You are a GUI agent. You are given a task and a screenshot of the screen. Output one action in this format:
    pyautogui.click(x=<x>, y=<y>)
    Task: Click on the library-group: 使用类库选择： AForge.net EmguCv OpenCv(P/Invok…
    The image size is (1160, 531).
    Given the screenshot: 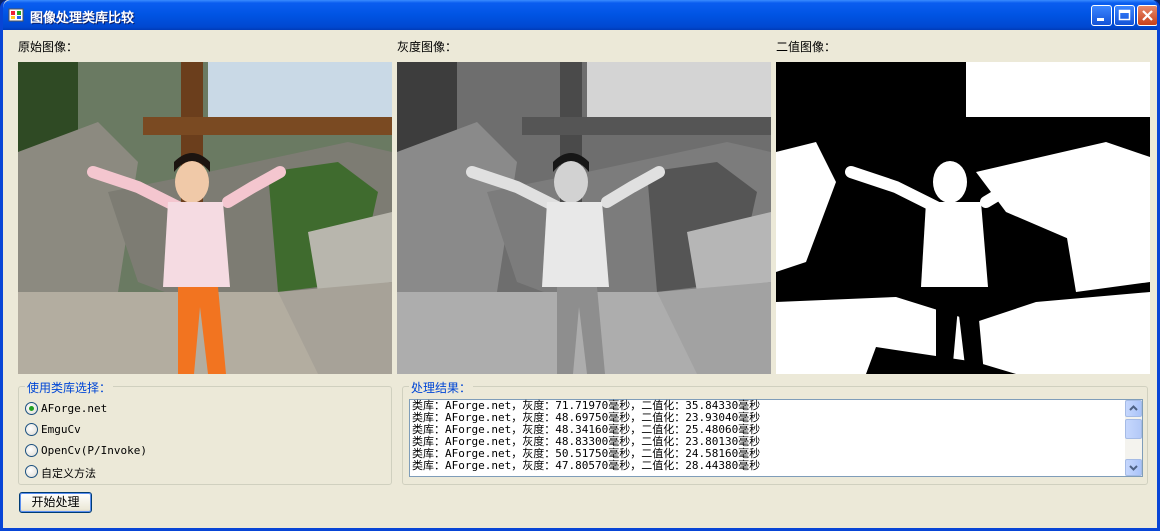 What is the action you would take?
    pyautogui.click(x=205, y=432)
    